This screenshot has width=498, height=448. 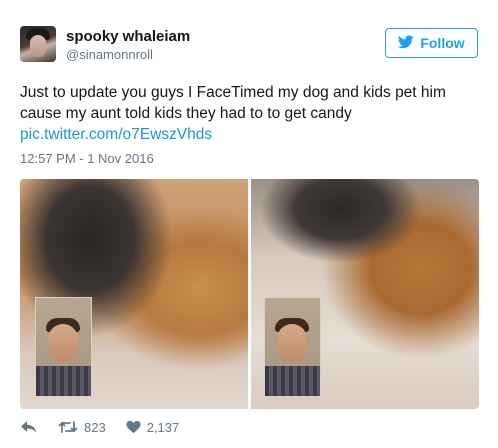 What do you see at coordinates (82, 427) in the screenshot?
I see `retweet-button: 823` at bounding box center [82, 427].